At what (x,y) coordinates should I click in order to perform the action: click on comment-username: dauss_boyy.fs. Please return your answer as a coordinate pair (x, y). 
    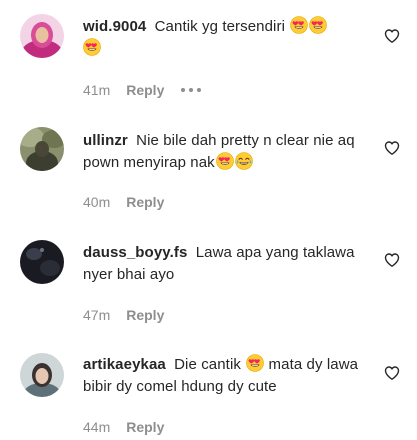
    Looking at the image, I should click on (135, 252).